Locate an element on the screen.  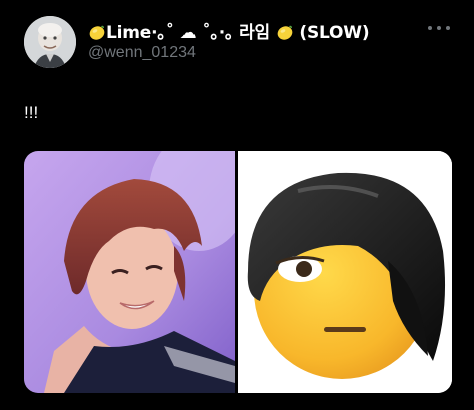
tweet-text: !!! is located at coordinates (31, 112).